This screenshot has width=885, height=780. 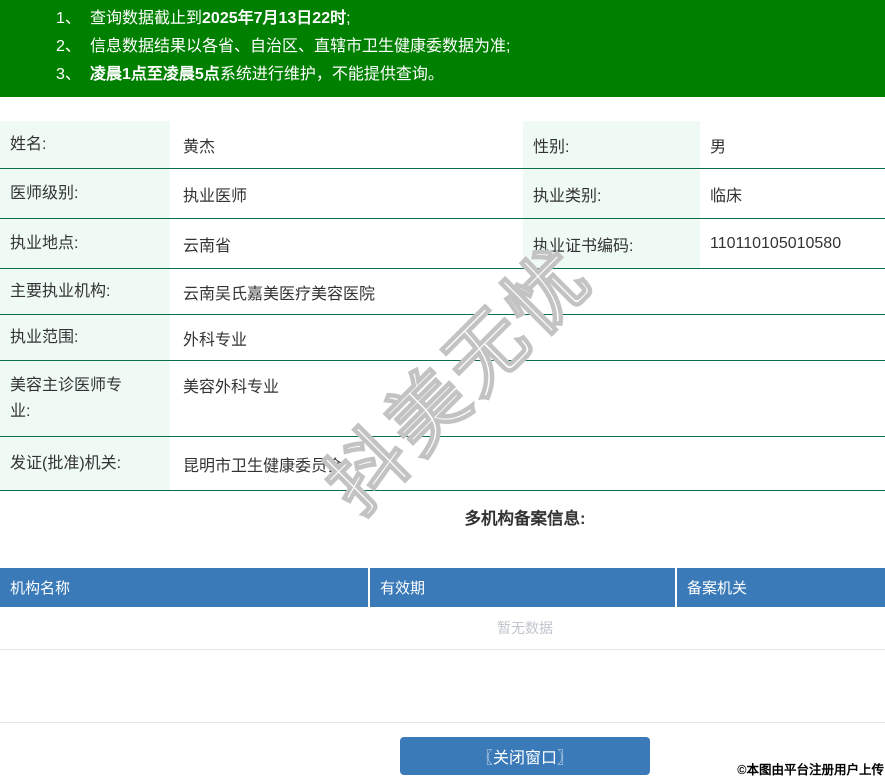 I want to click on field-value-name: 黄杰, so click(x=199, y=147).